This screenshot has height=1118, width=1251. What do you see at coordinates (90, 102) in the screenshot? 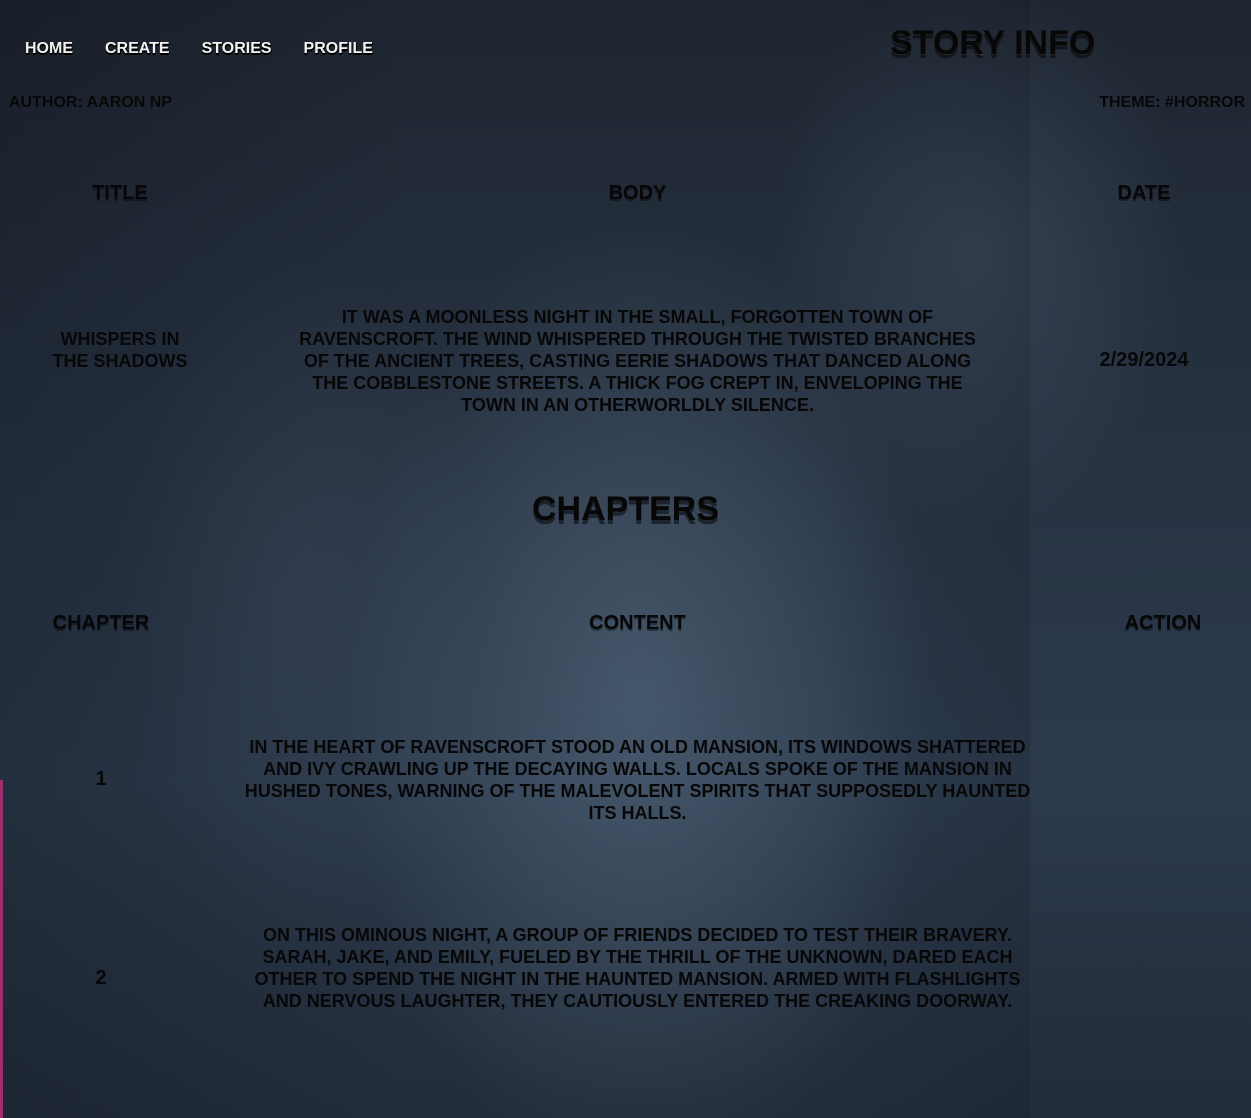
I see `author-label: AUTHOR: AARON NP` at bounding box center [90, 102].